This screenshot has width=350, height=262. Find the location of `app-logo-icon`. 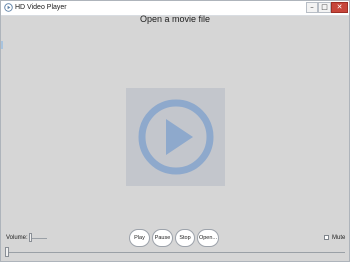

app-logo-icon is located at coordinates (8, 7).